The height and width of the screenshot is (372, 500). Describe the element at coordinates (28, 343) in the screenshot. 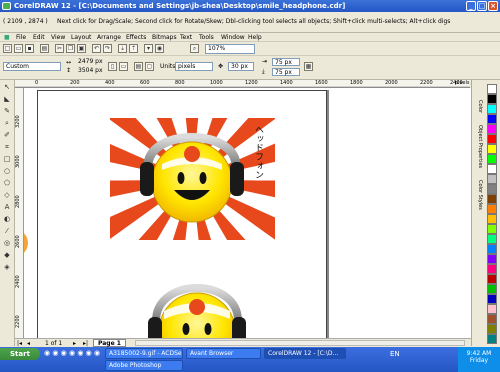

I see `prev-page-button: ◂` at that location.